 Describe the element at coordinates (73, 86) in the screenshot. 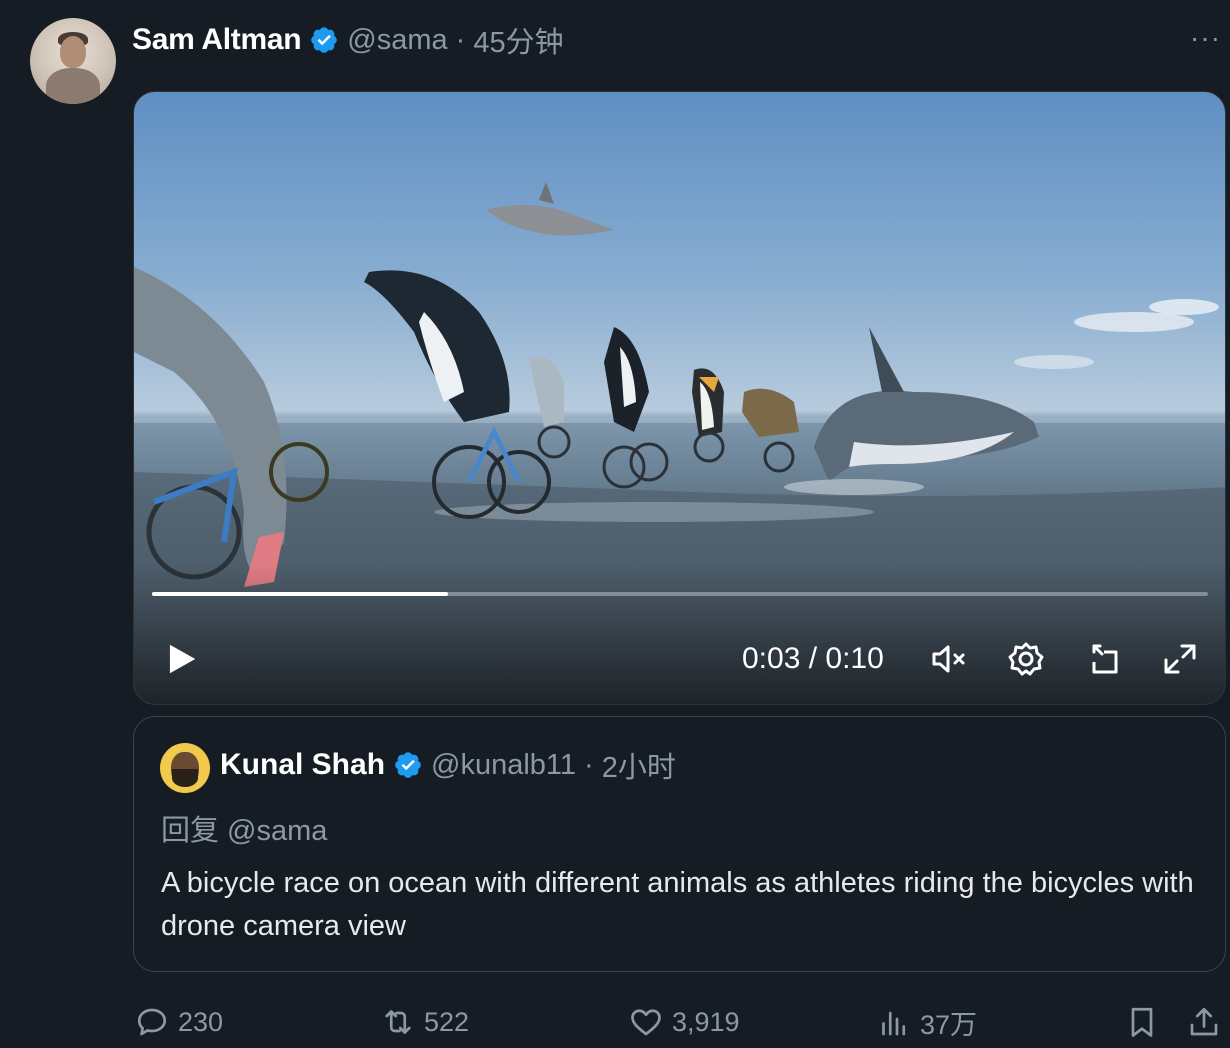

I see `avatar-shirt` at that location.